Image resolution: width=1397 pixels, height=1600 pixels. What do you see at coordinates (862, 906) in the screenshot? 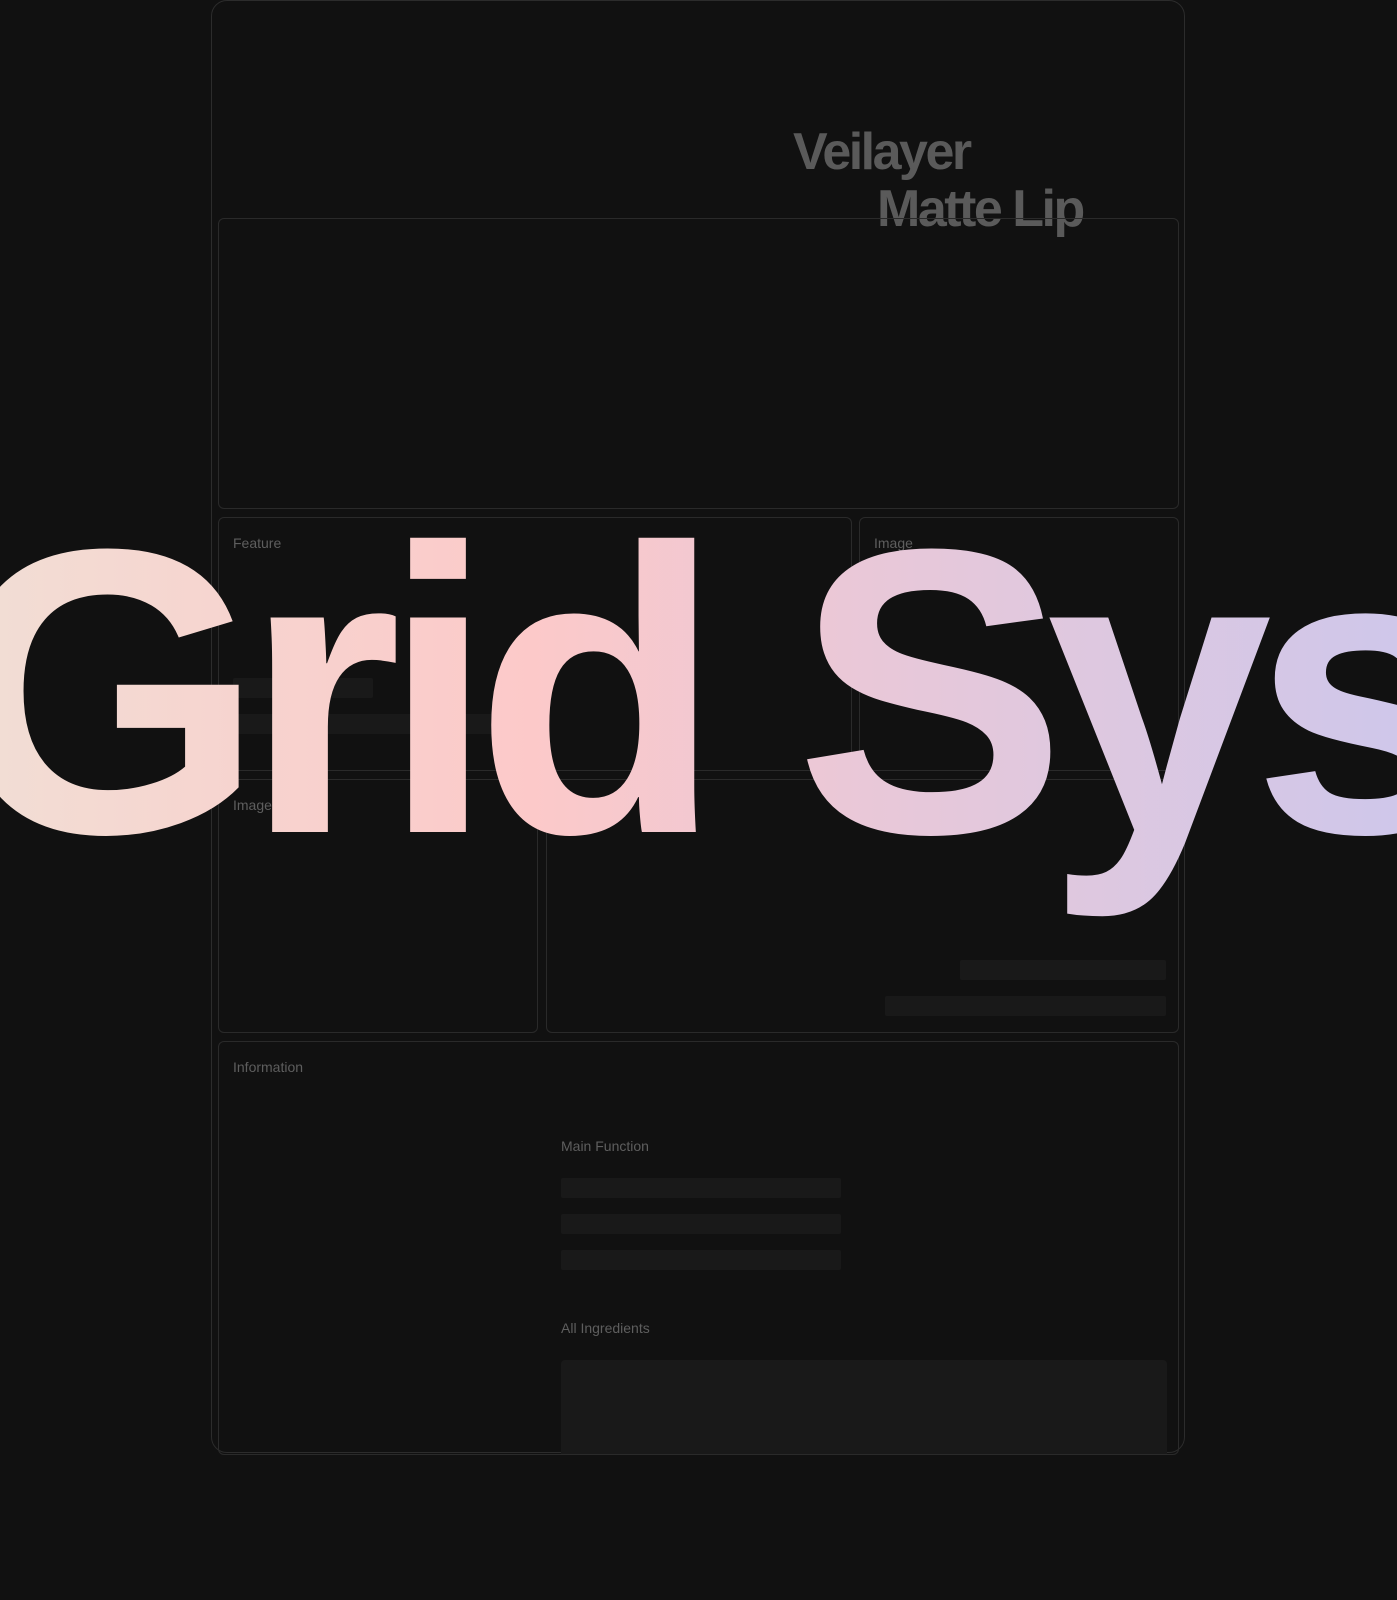
I see `feature-cell-bottom: Feature` at bounding box center [862, 906].